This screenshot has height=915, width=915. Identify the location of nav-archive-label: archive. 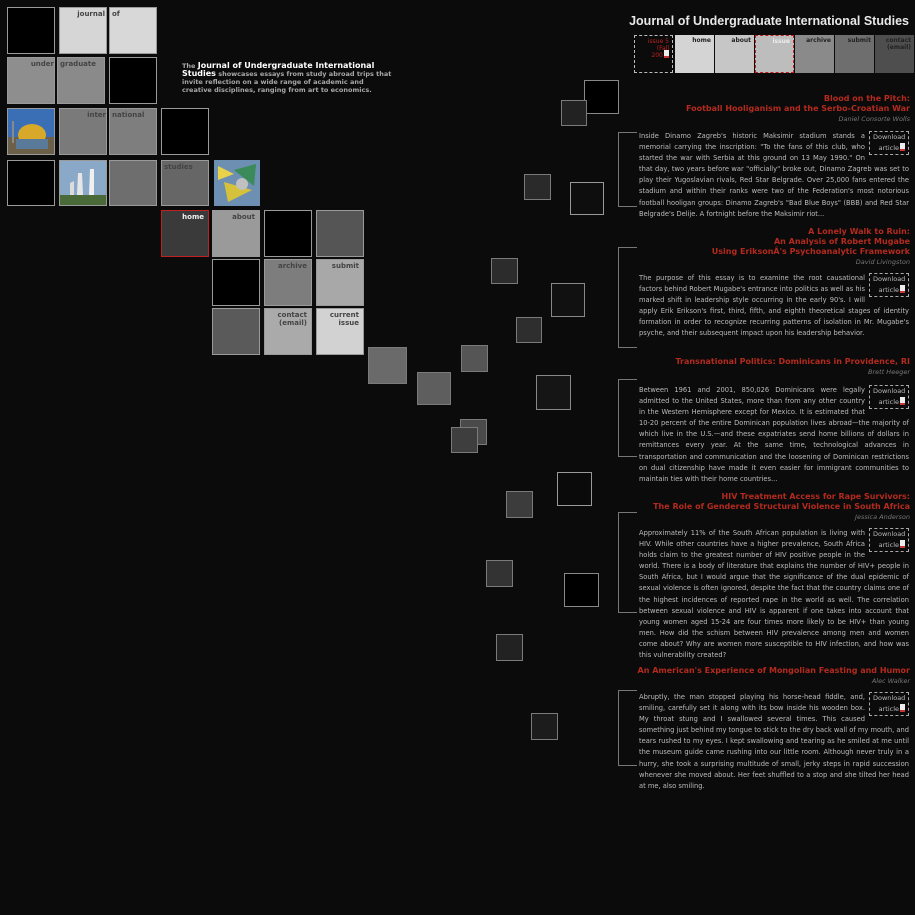
(818, 40).